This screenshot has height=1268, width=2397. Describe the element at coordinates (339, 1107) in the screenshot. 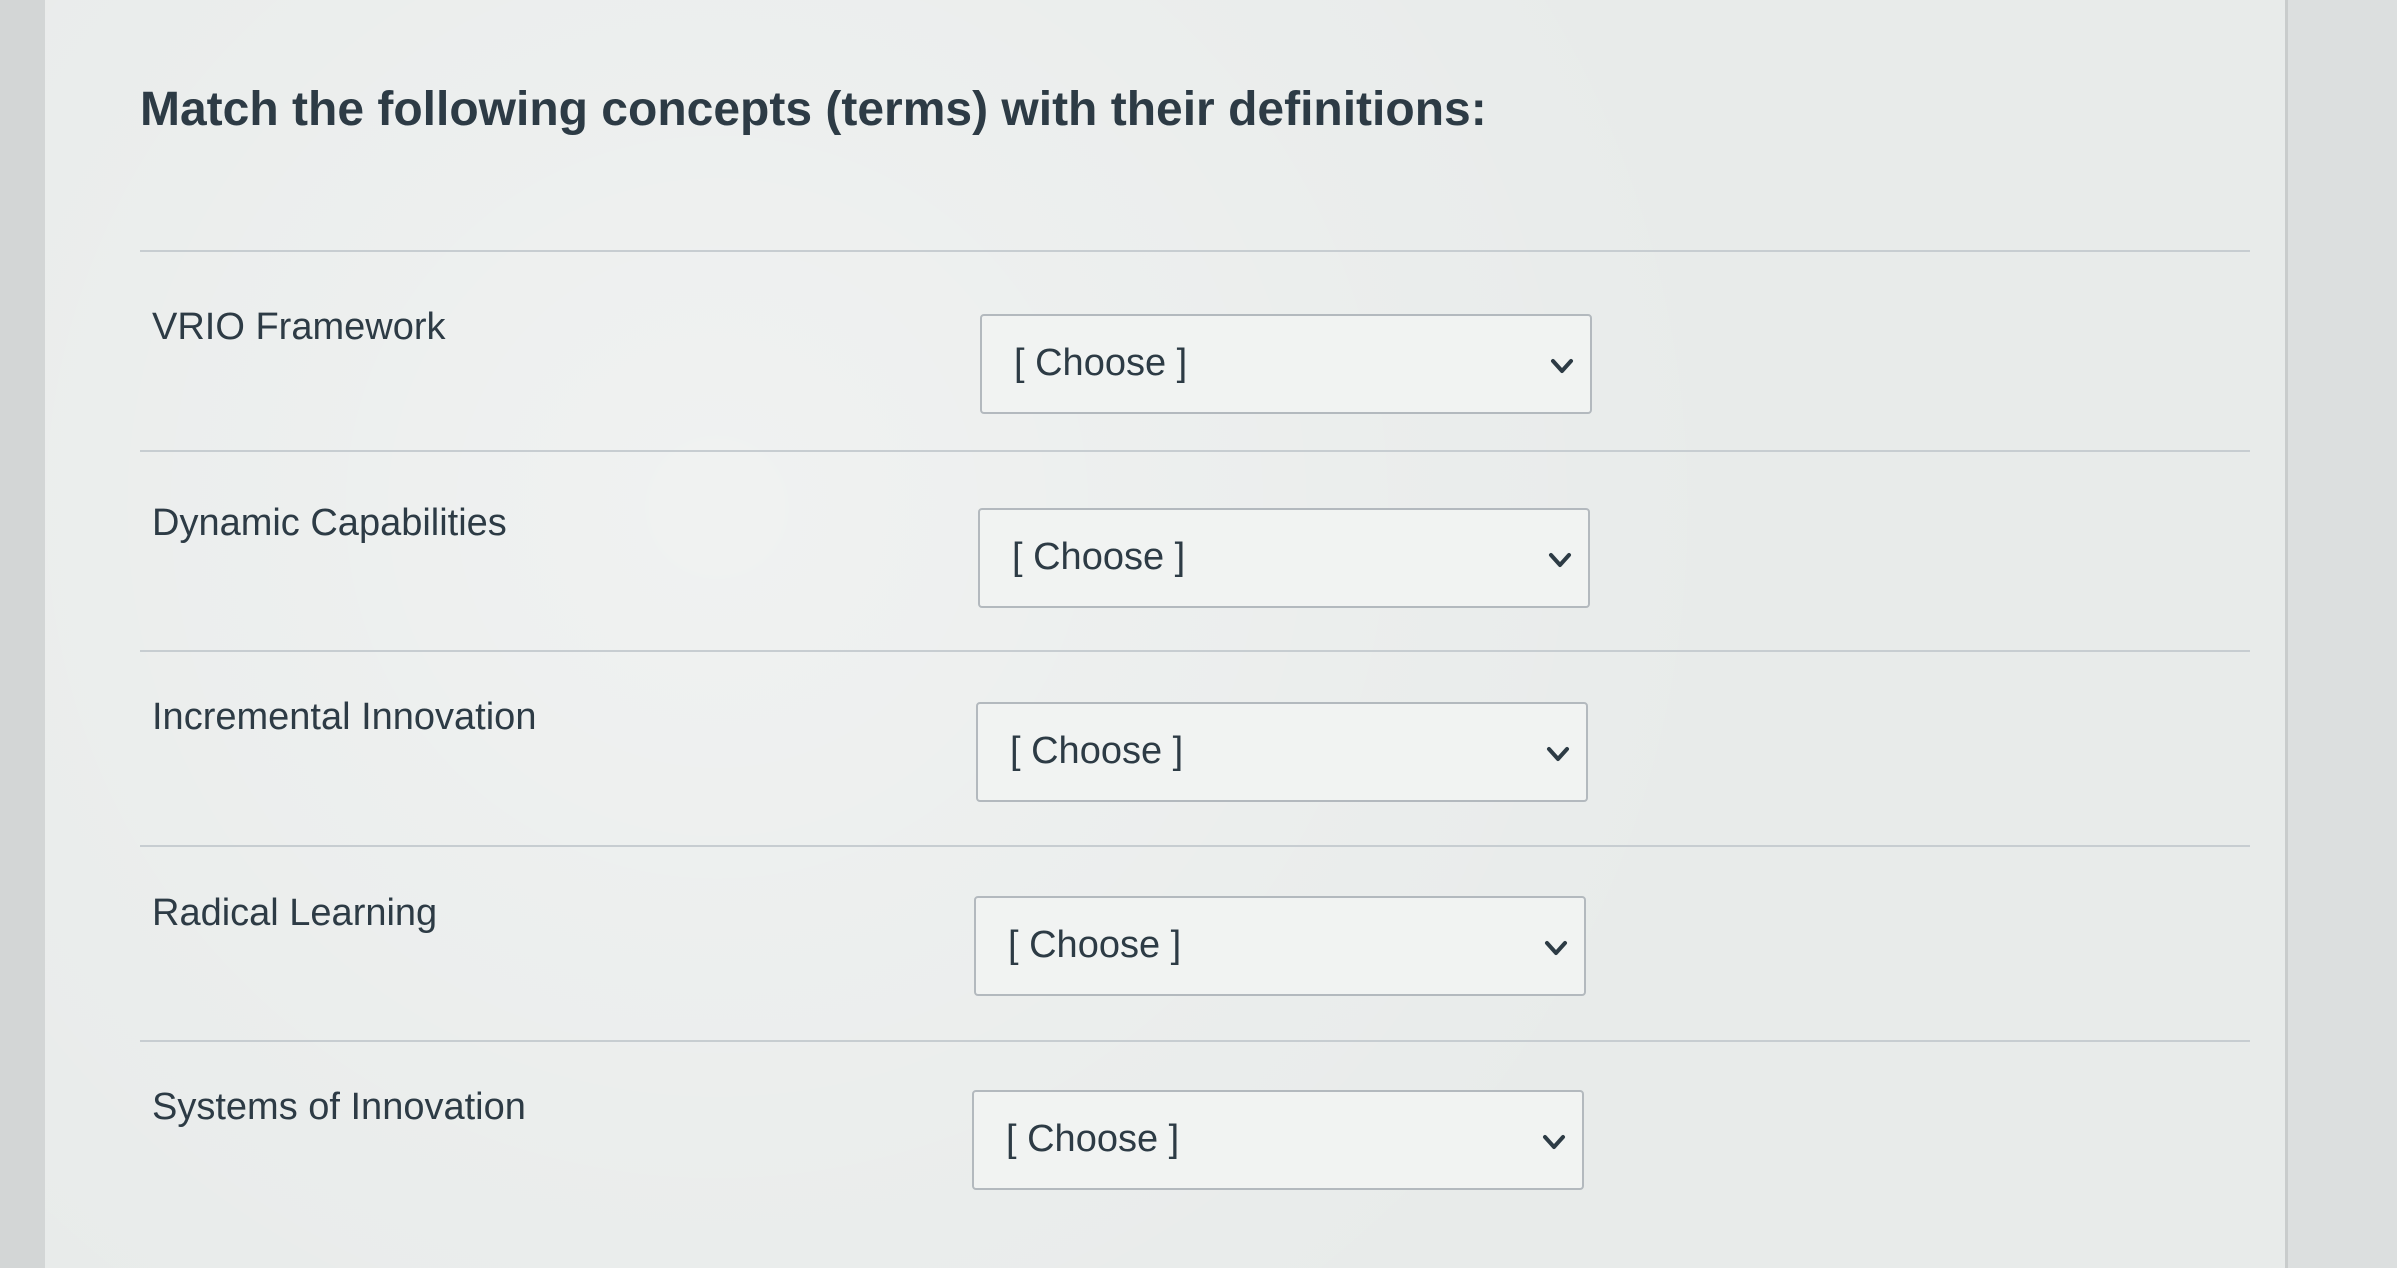

I see `term-systems-of-innovation: Systems of Innovation` at that location.